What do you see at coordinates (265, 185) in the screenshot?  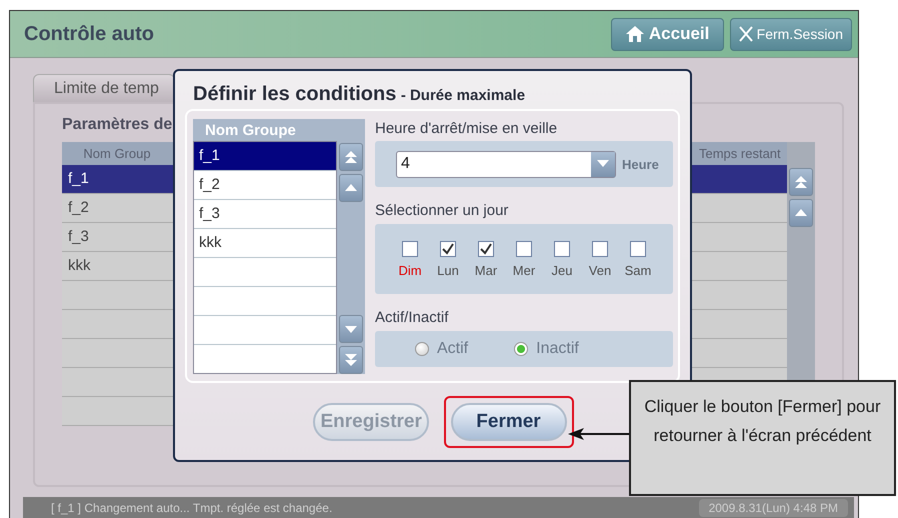 I see `list-item: f_2` at bounding box center [265, 185].